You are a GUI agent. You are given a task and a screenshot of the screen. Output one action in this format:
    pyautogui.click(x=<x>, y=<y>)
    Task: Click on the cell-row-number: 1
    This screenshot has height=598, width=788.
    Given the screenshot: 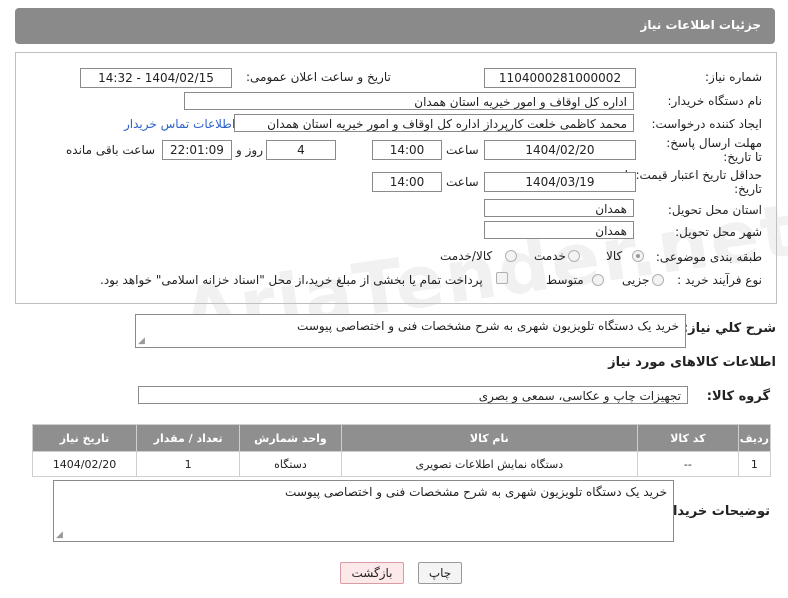 What is the action you would take?
    pyautogui.click(x=754, y=464)
    